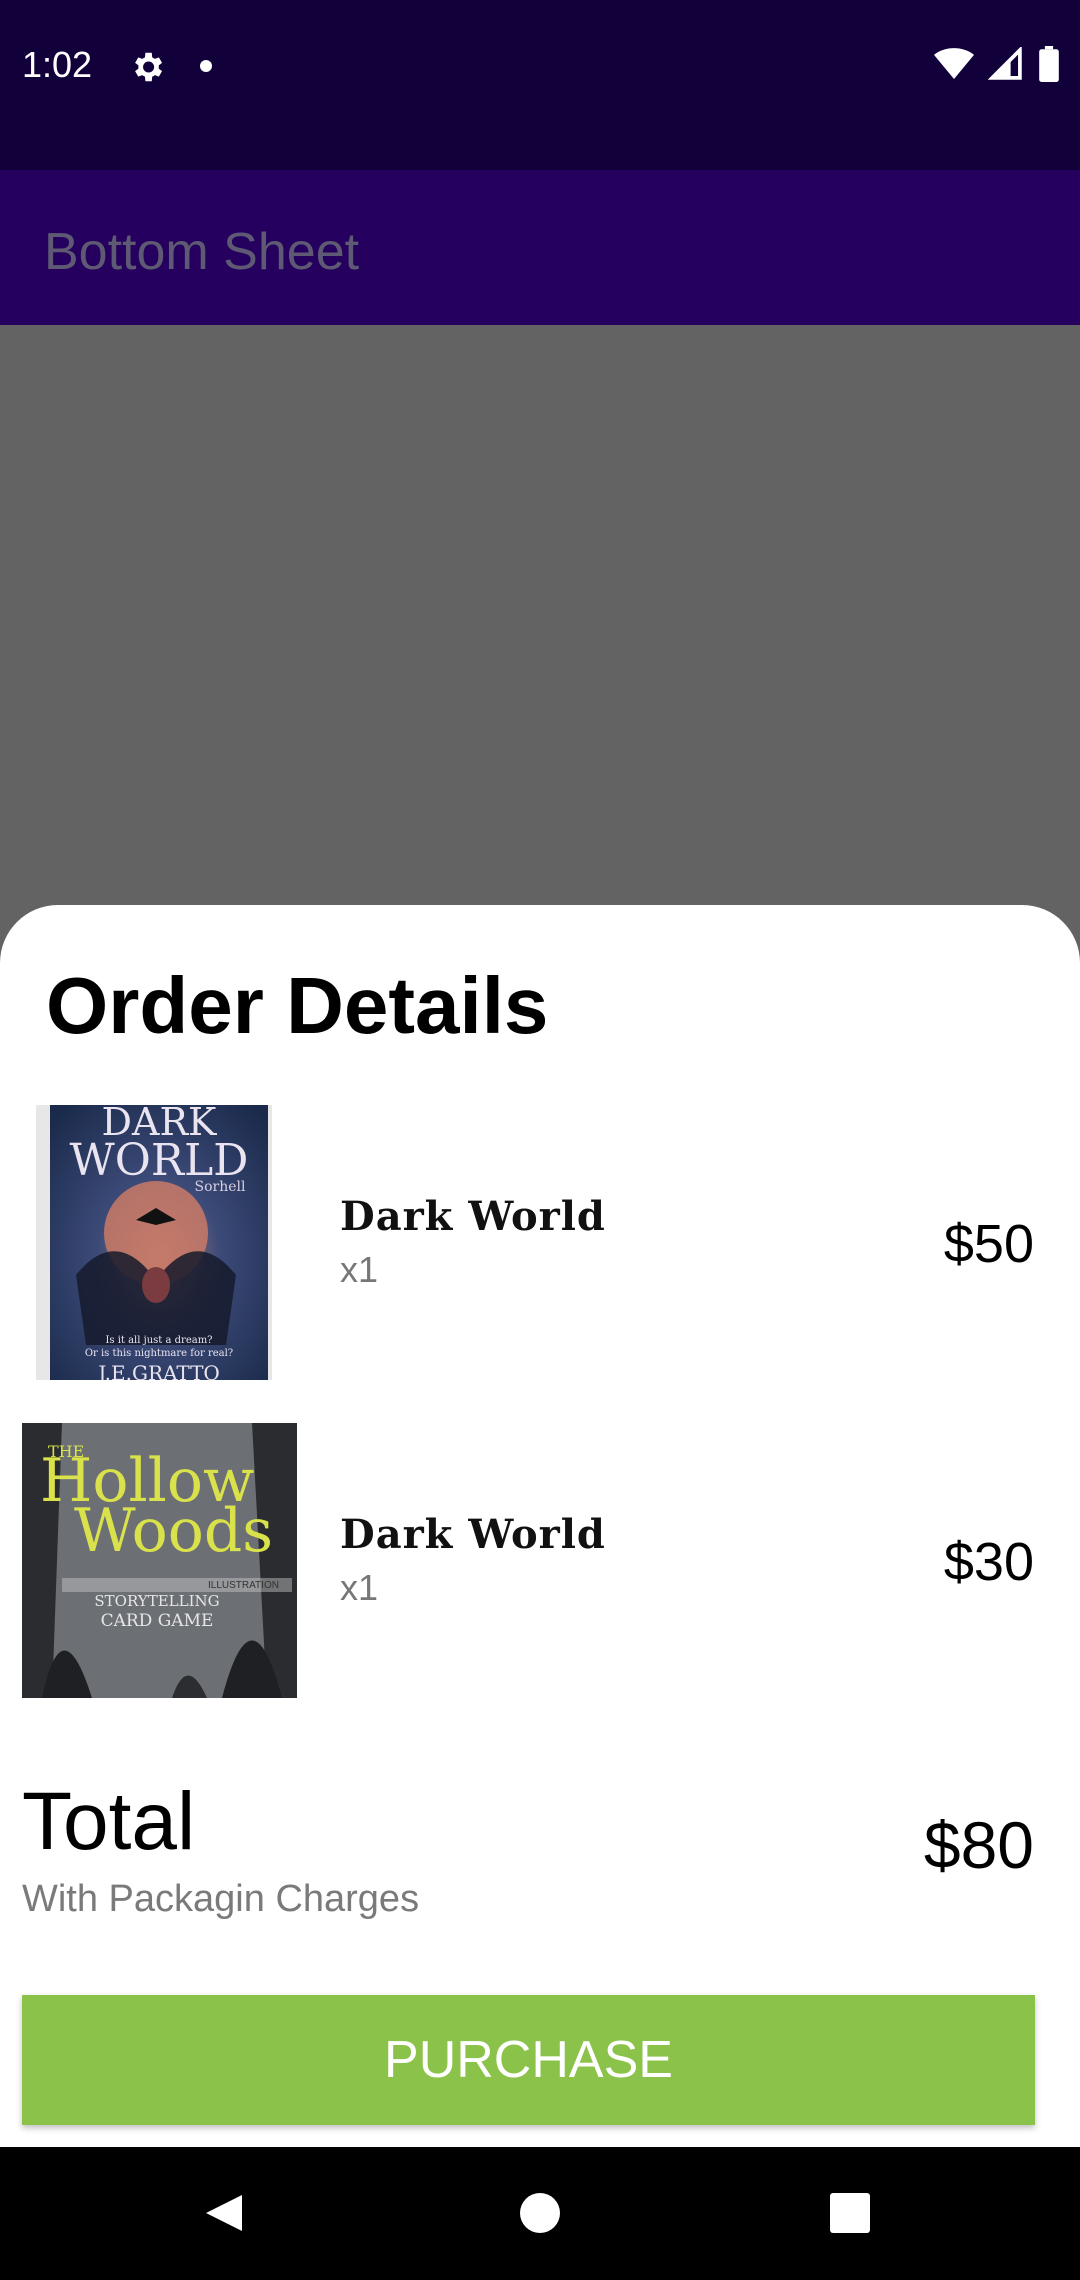  What do you see at coordinates (206, 66) in the screenshot?
I see `notification-dot-icon` at bounding box center [206, 66].